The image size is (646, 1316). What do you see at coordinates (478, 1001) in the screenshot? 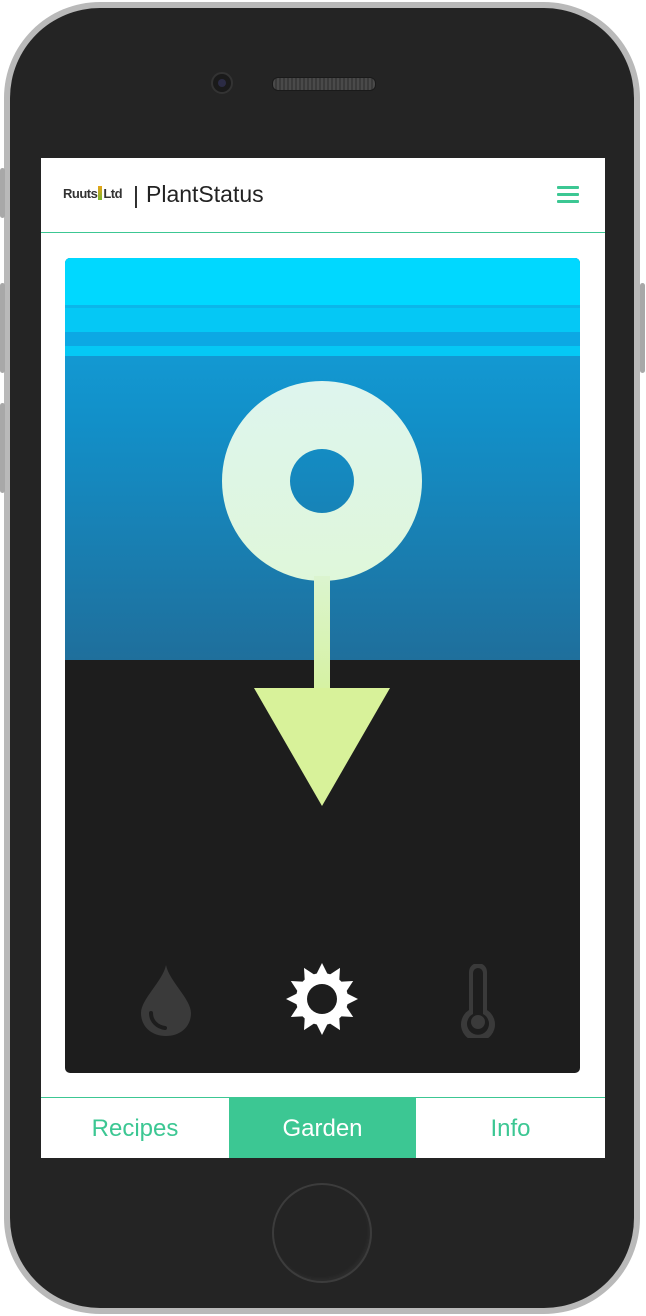
I see `thermometer-icon` at bounding box center [478, 1001].